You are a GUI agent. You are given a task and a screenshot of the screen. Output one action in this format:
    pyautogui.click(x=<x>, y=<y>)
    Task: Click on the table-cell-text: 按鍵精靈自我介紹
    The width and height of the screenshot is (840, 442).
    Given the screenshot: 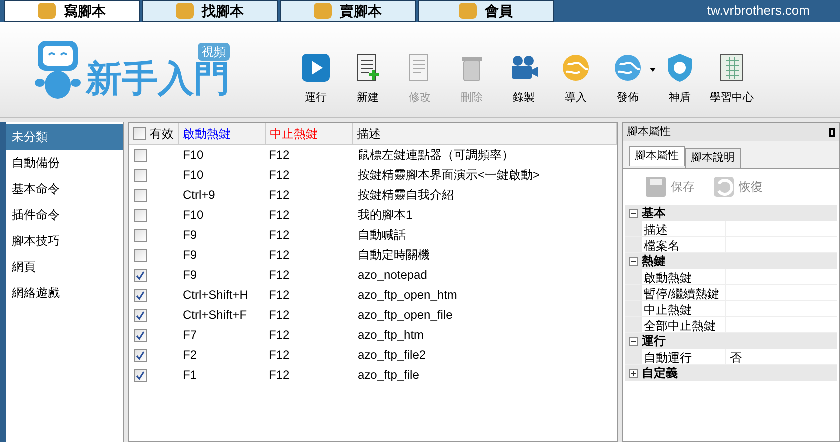 What is the action you would take?
    pyautogui.click(x=406, y=195)
    